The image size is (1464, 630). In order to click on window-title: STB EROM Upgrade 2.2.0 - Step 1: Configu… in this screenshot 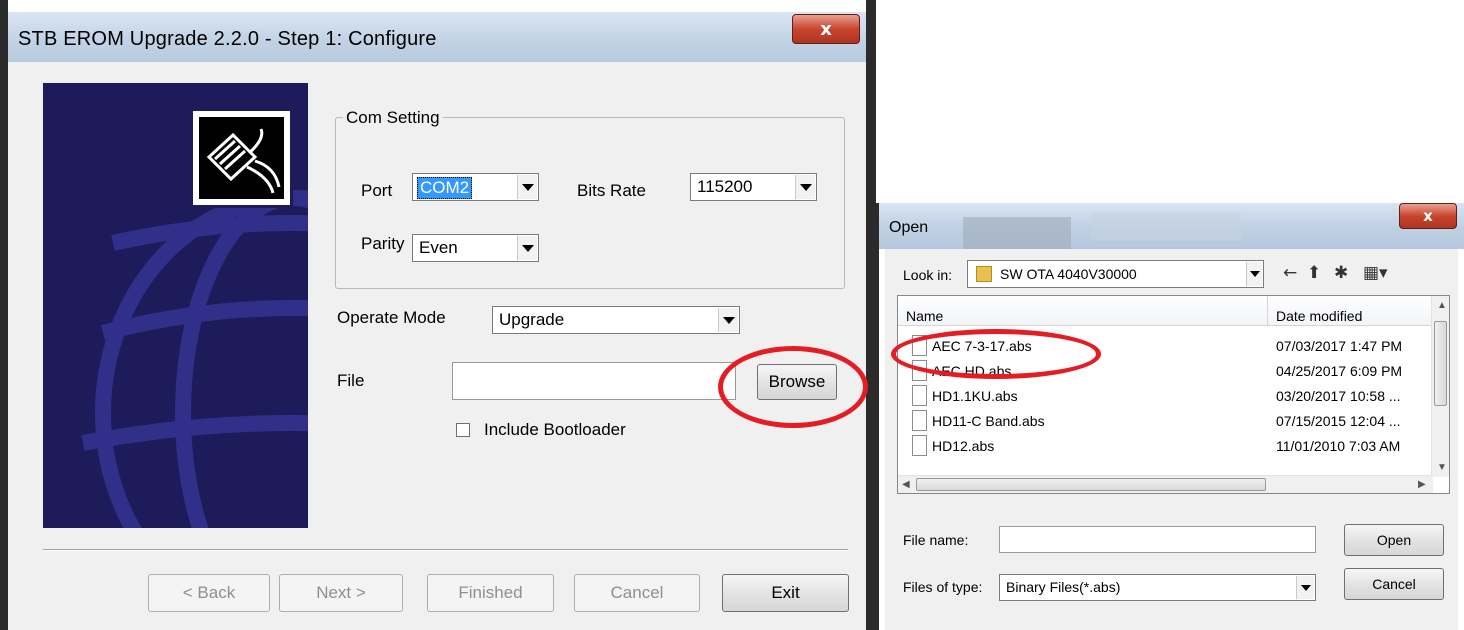, I will do `click(227, 39)`.